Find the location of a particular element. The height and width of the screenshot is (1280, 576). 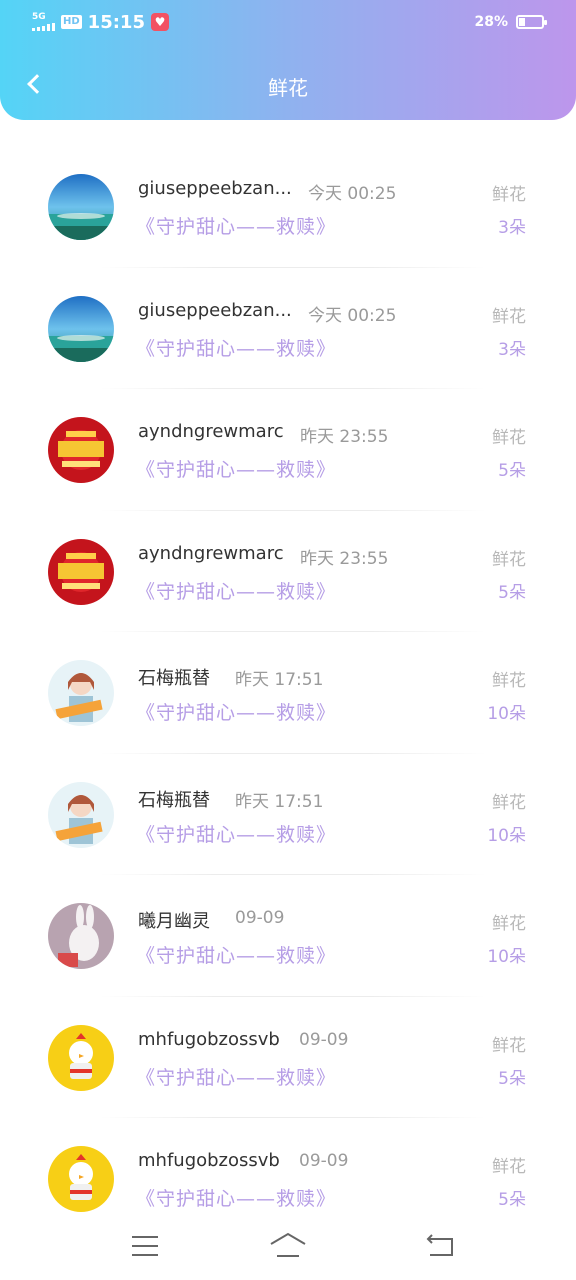

home-icon is located at coordinates (288, 1244).